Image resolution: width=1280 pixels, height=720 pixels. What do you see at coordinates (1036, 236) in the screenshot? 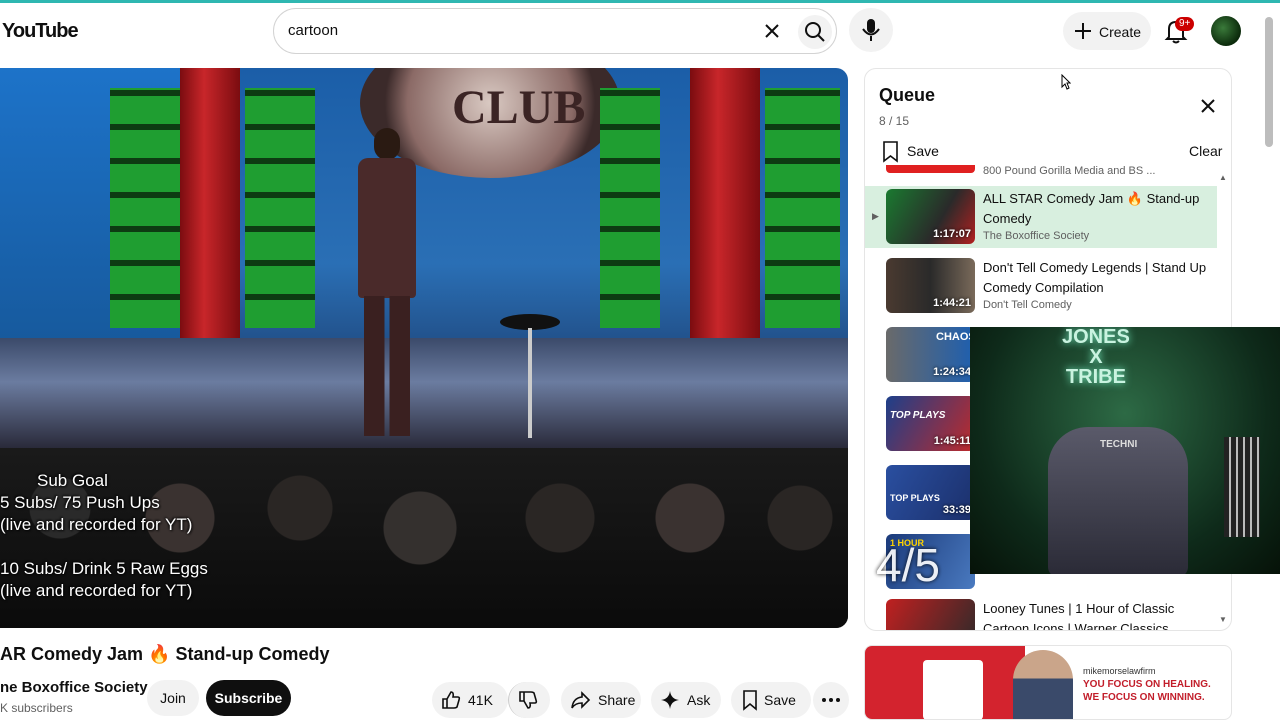
I see `queue-item-channel: The Boxoffice Society` at bounding box center [1036, 236].